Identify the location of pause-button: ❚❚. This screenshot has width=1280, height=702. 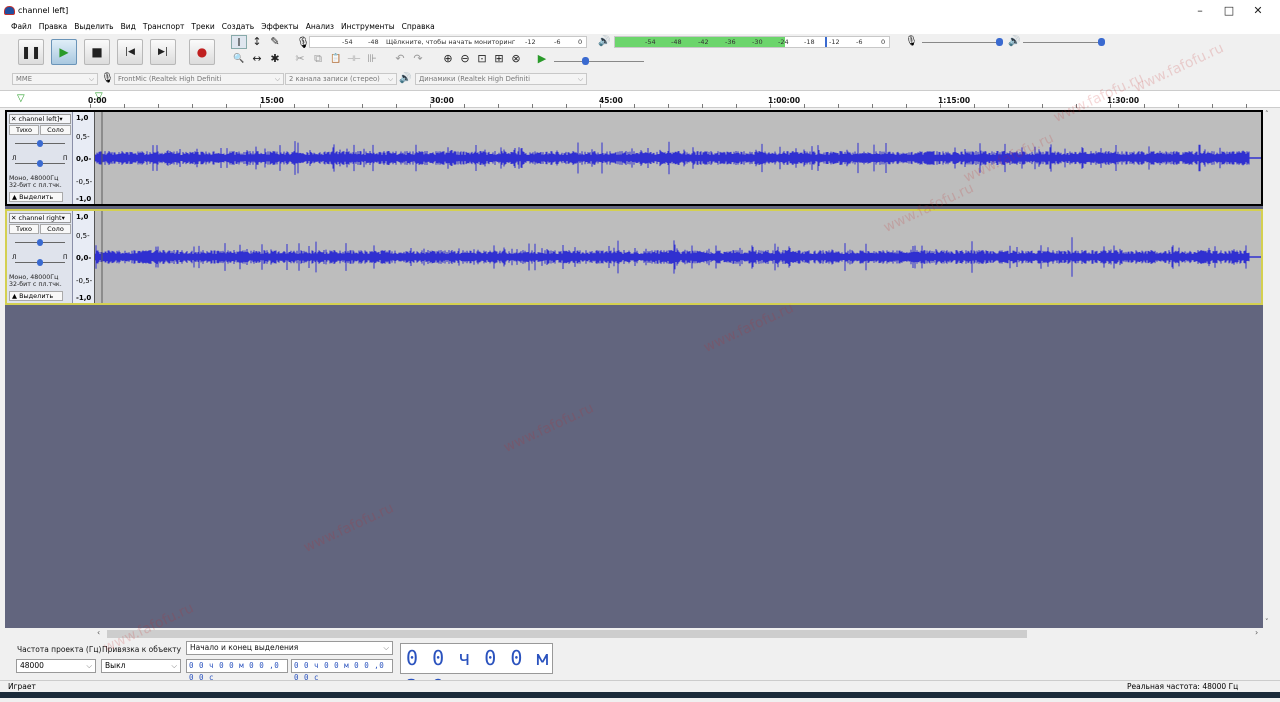
(31, 52).